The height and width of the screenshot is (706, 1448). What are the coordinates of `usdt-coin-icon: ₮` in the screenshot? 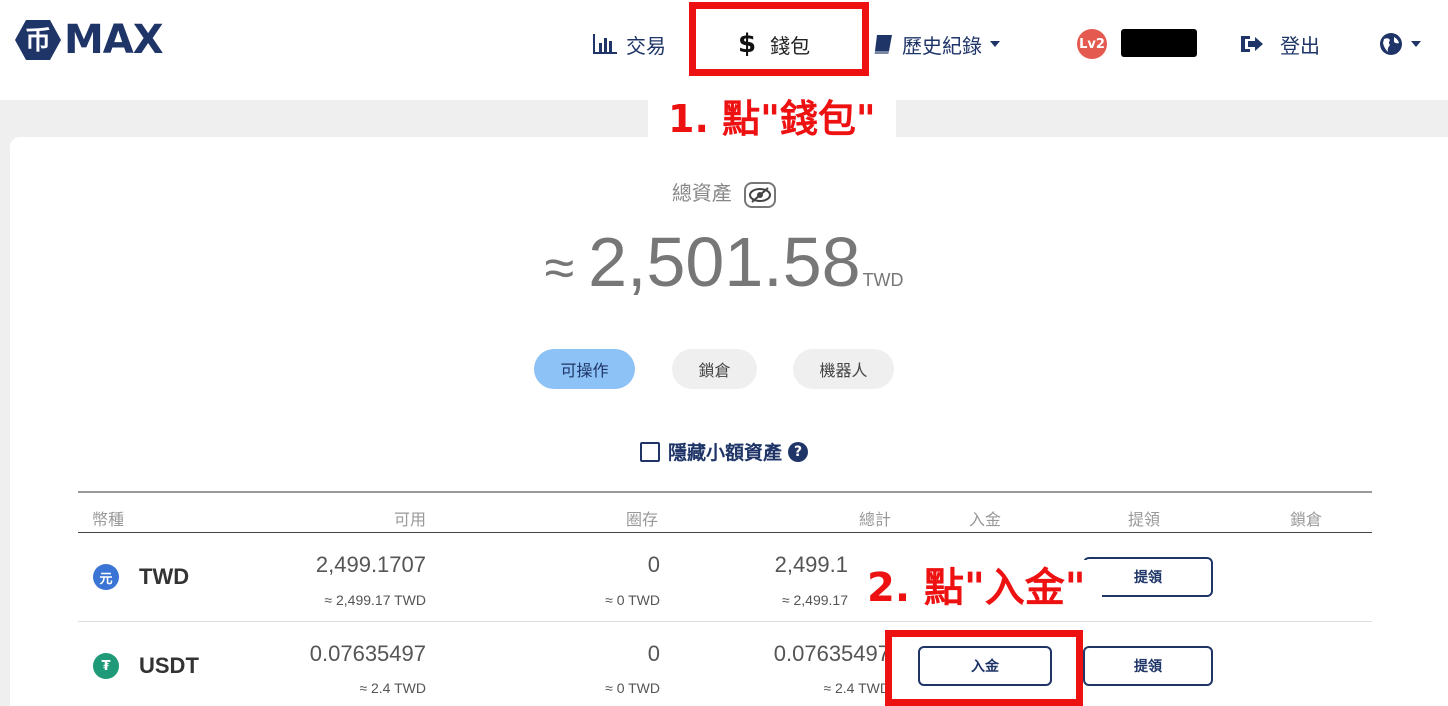 It's located at (106, 666).